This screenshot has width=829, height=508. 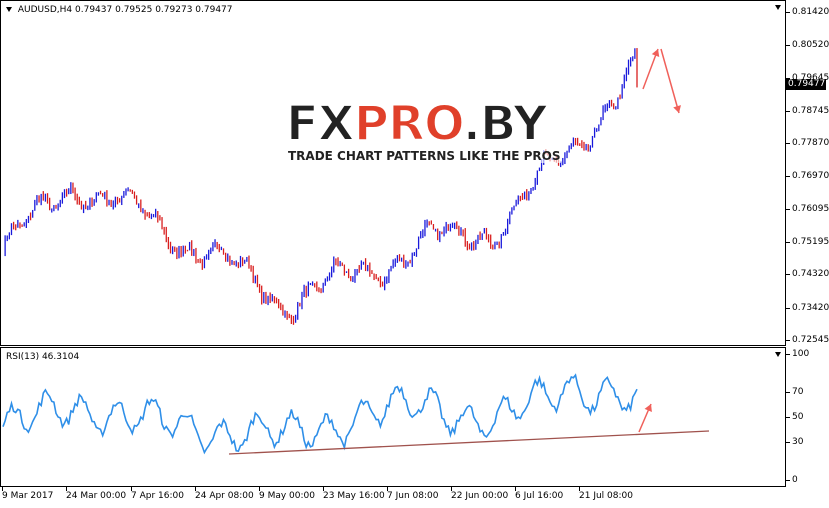 I want to click on current-price-label: 0.79477, so click(x=806, y=84).